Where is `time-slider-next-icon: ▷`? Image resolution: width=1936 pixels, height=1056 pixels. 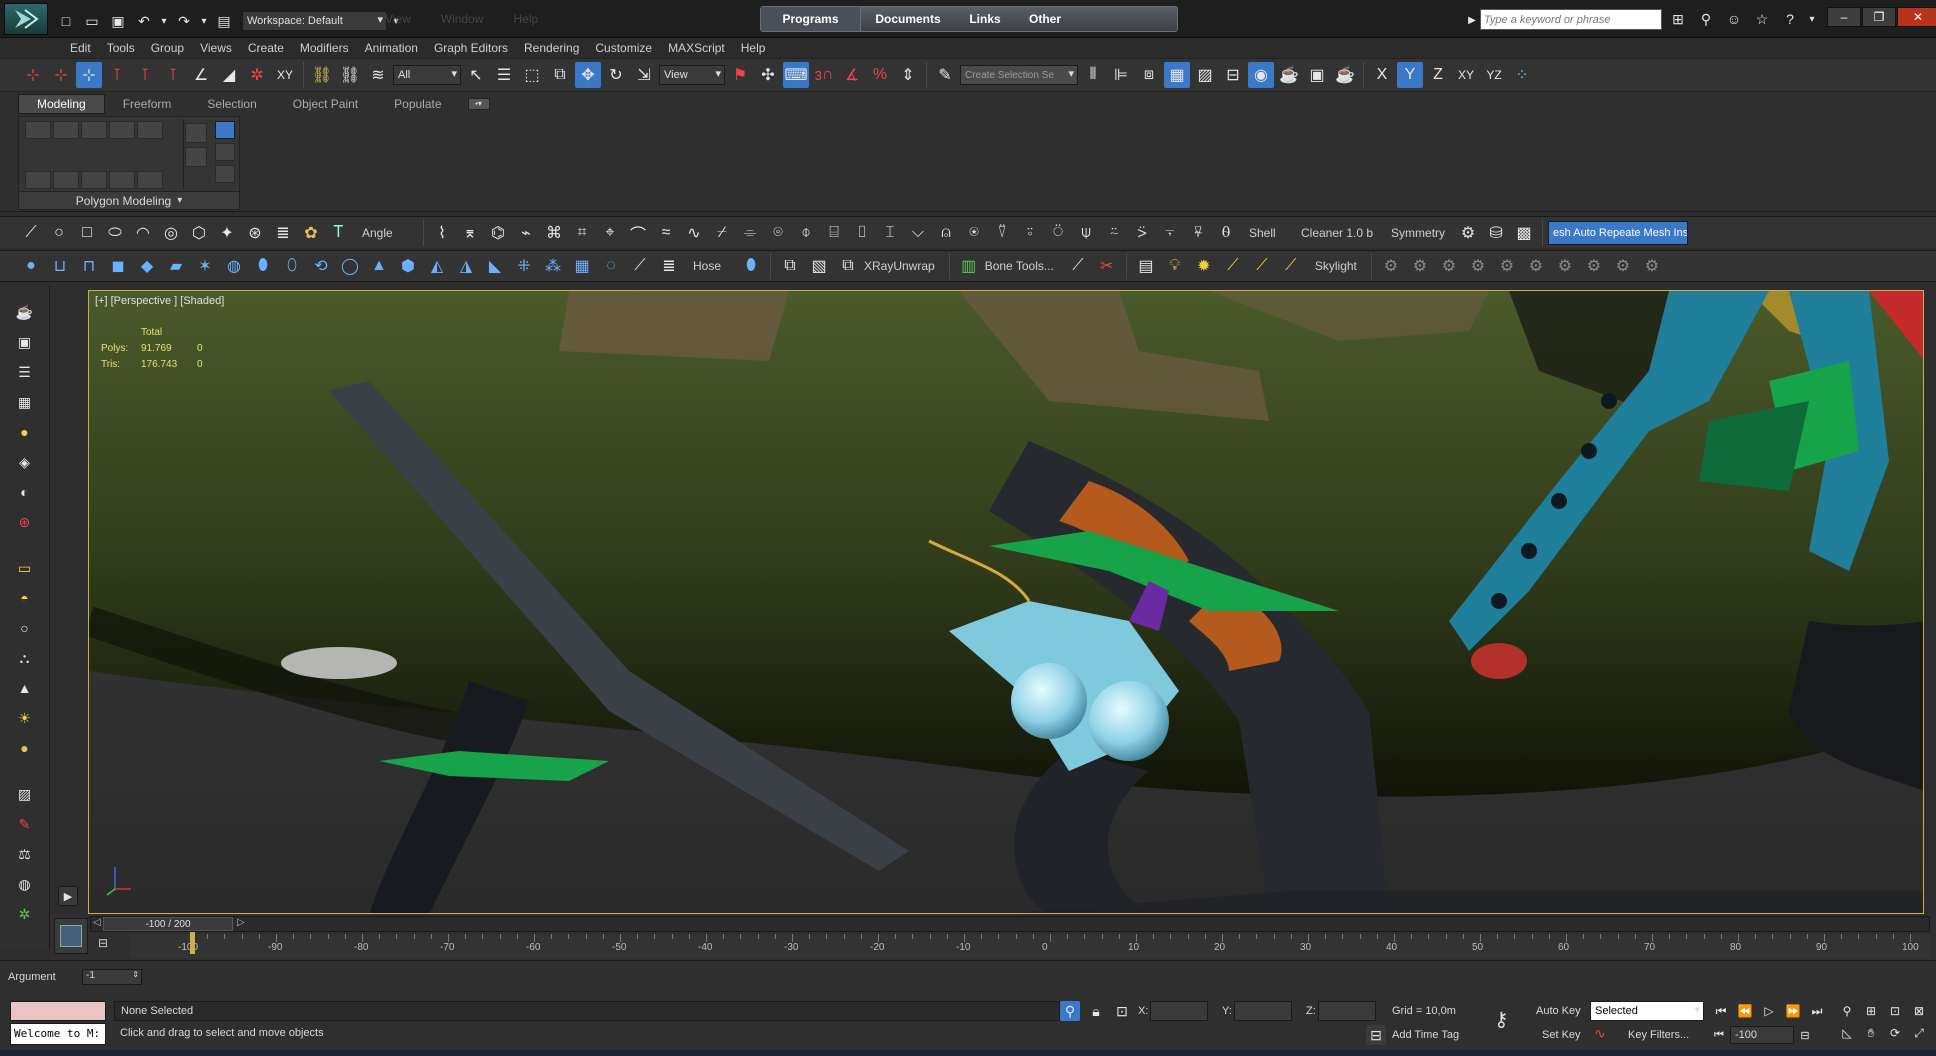
time-slider-next-icon: ▷ is located at coordinates (241, 922).